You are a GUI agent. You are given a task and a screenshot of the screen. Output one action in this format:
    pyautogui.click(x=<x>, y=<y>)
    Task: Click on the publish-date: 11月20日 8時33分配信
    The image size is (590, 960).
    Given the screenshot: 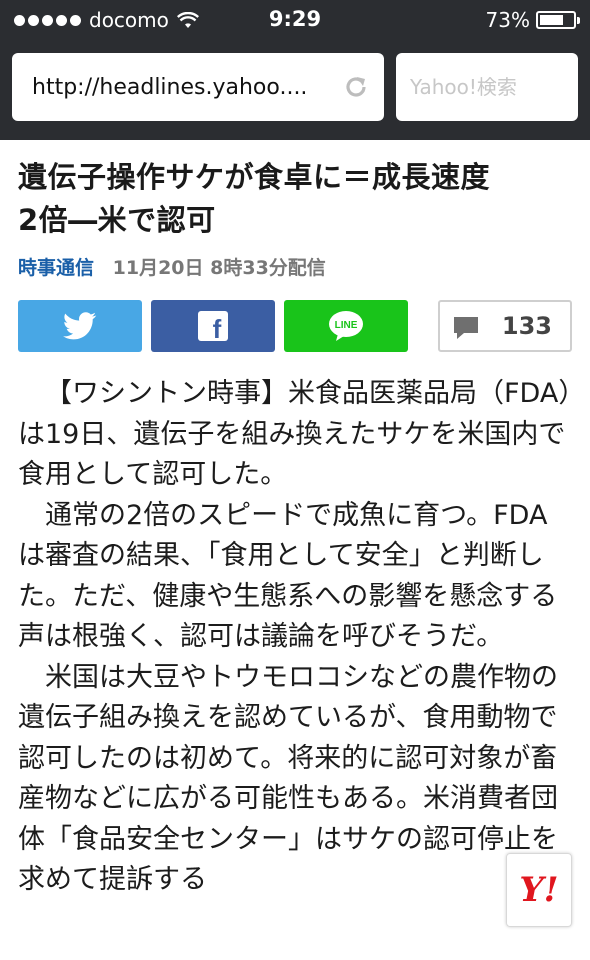 What is the action you would take?
    pyautogui.click(x=219, y=268)
    